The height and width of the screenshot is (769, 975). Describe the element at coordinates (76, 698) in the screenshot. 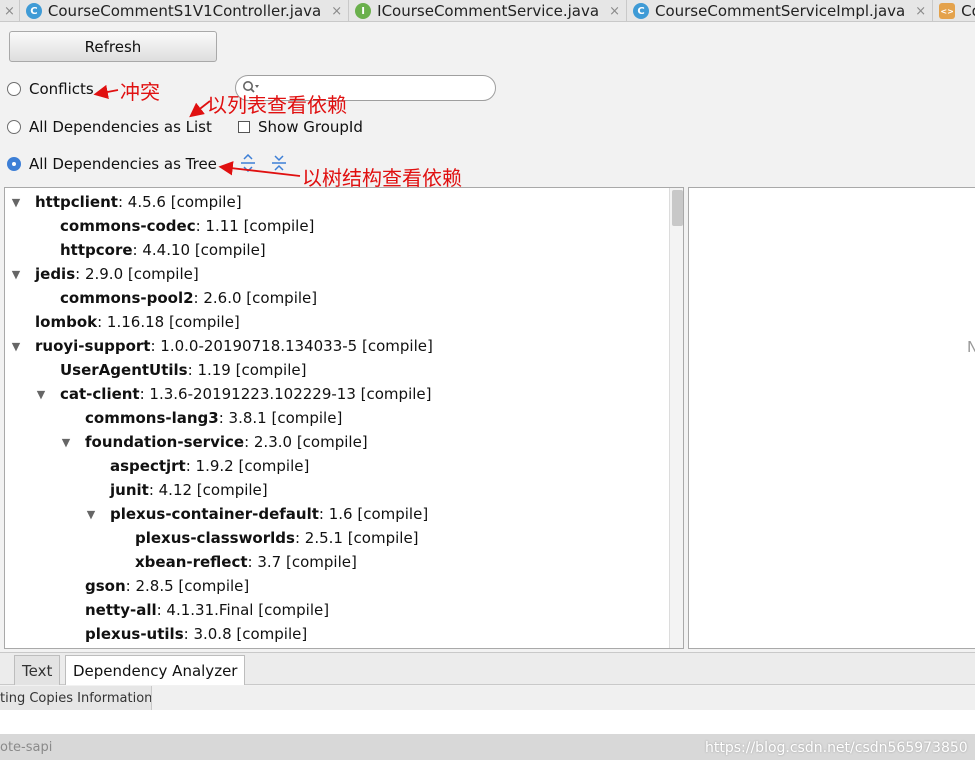

I see `tool-window-tab: ting Copies Information` at that location.